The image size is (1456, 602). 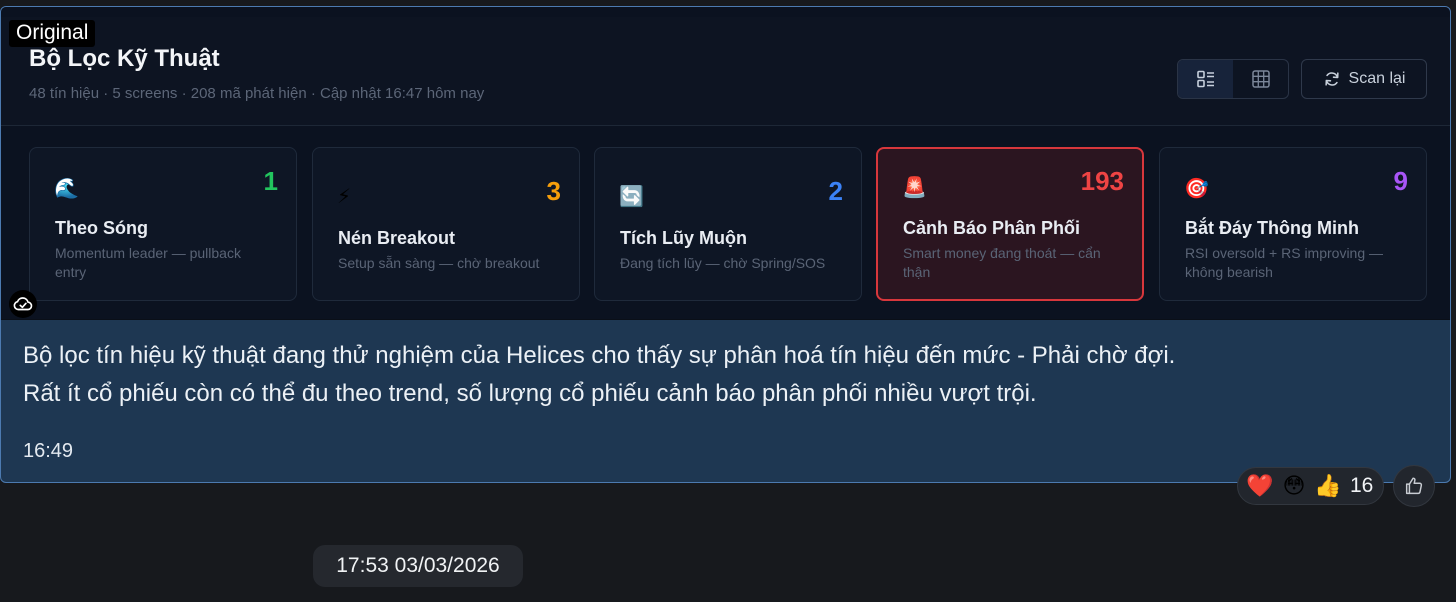 I want to click on card-title: Bắt Đáy Thông Minh, so click(x=1272, y=228).